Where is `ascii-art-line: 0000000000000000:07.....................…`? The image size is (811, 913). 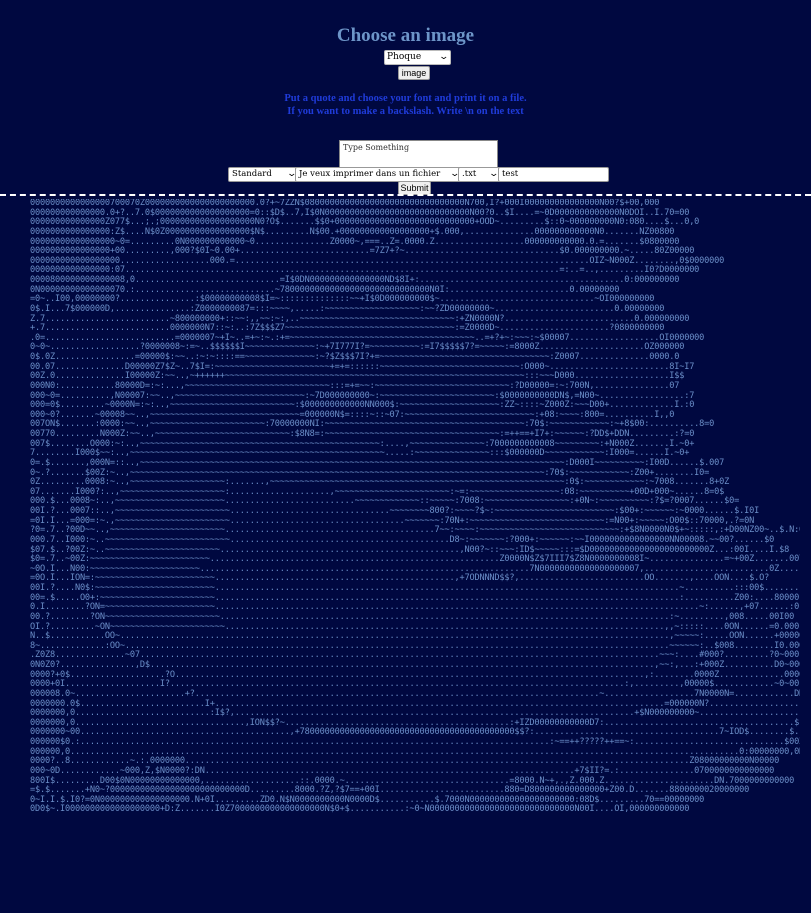 ascii-art-line: 0000000000000000:07.....................… is located at coordinates (365, 270).